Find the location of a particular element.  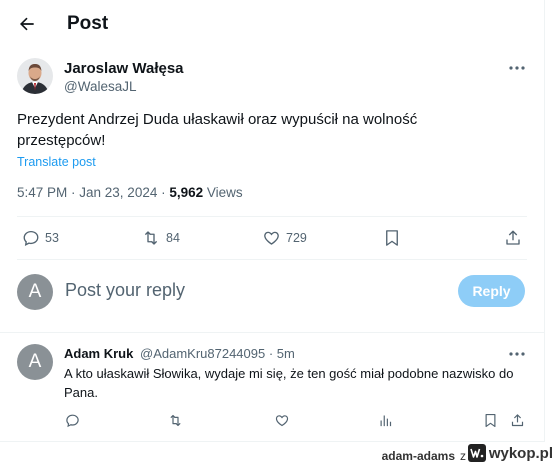

comment-avatar: A is located at coordinates (35, 362).